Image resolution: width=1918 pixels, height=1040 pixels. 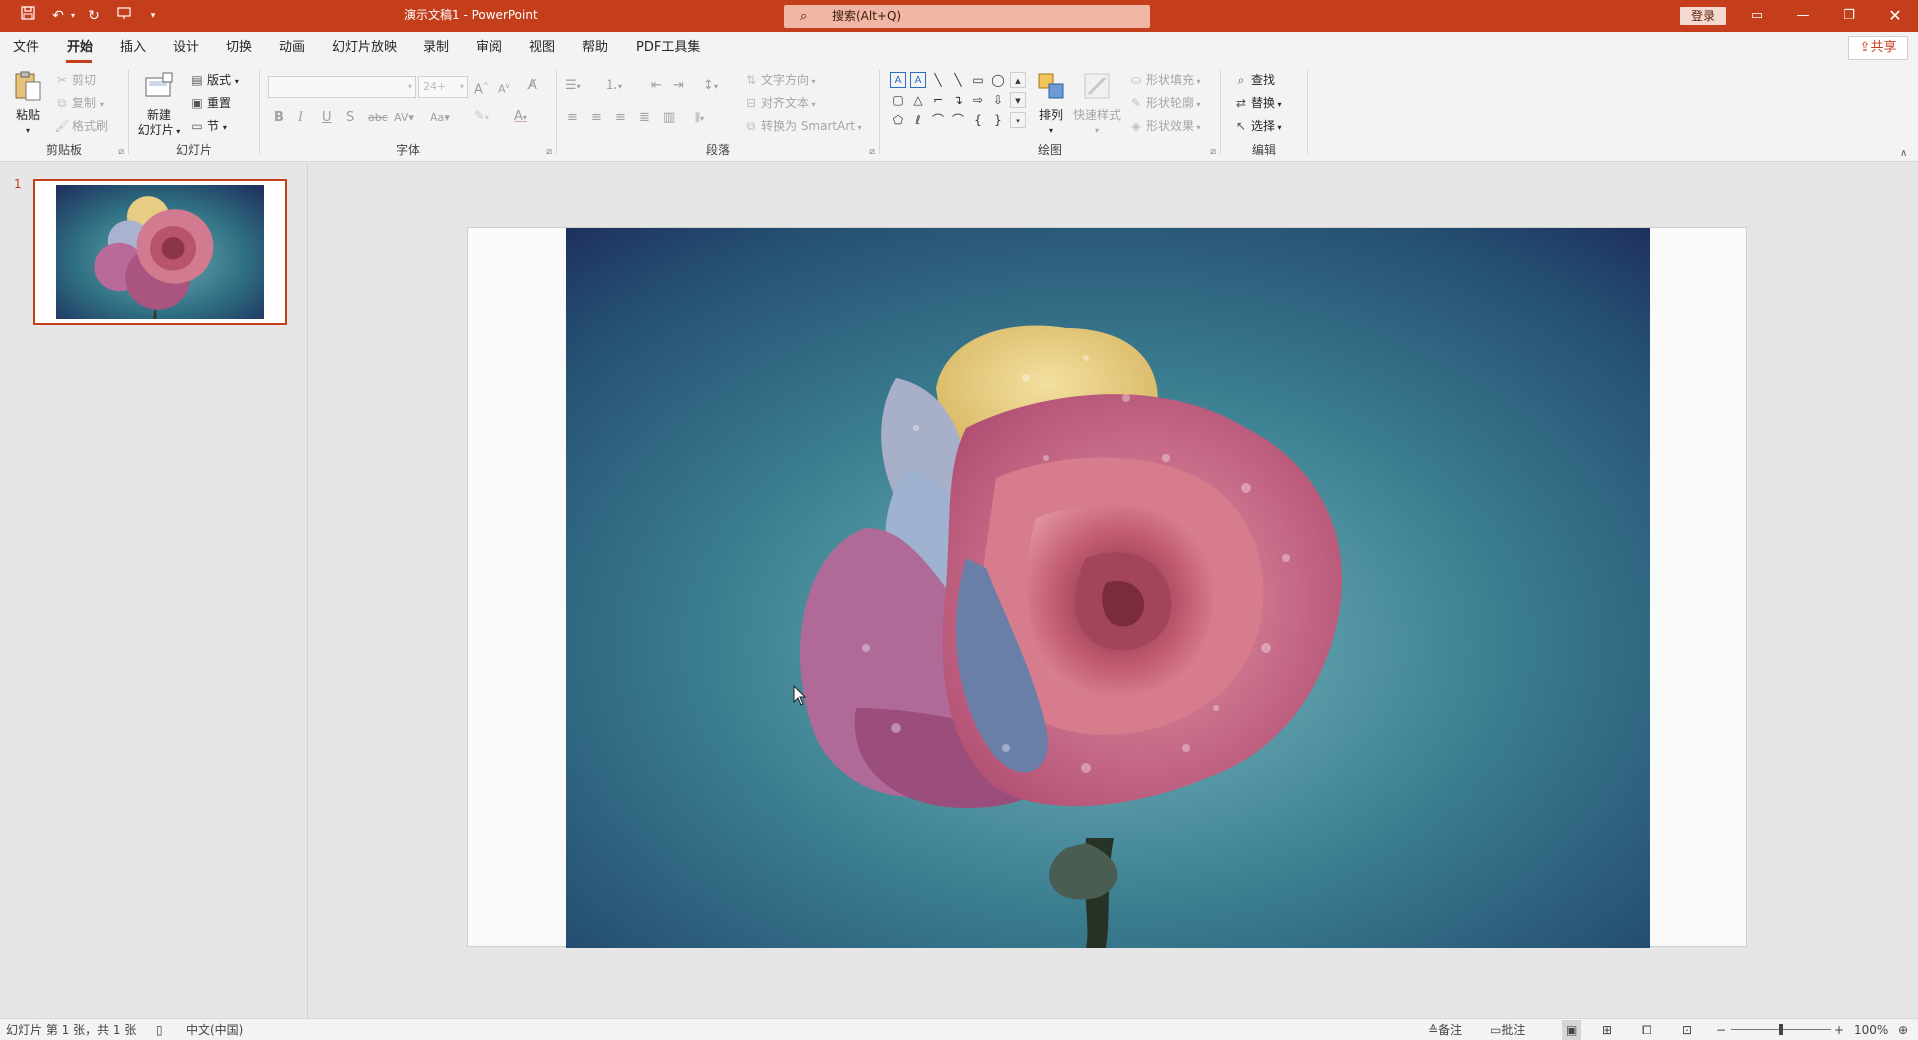 I want to click on change-case-icon: Aa▾, so click(x=440, y=118).